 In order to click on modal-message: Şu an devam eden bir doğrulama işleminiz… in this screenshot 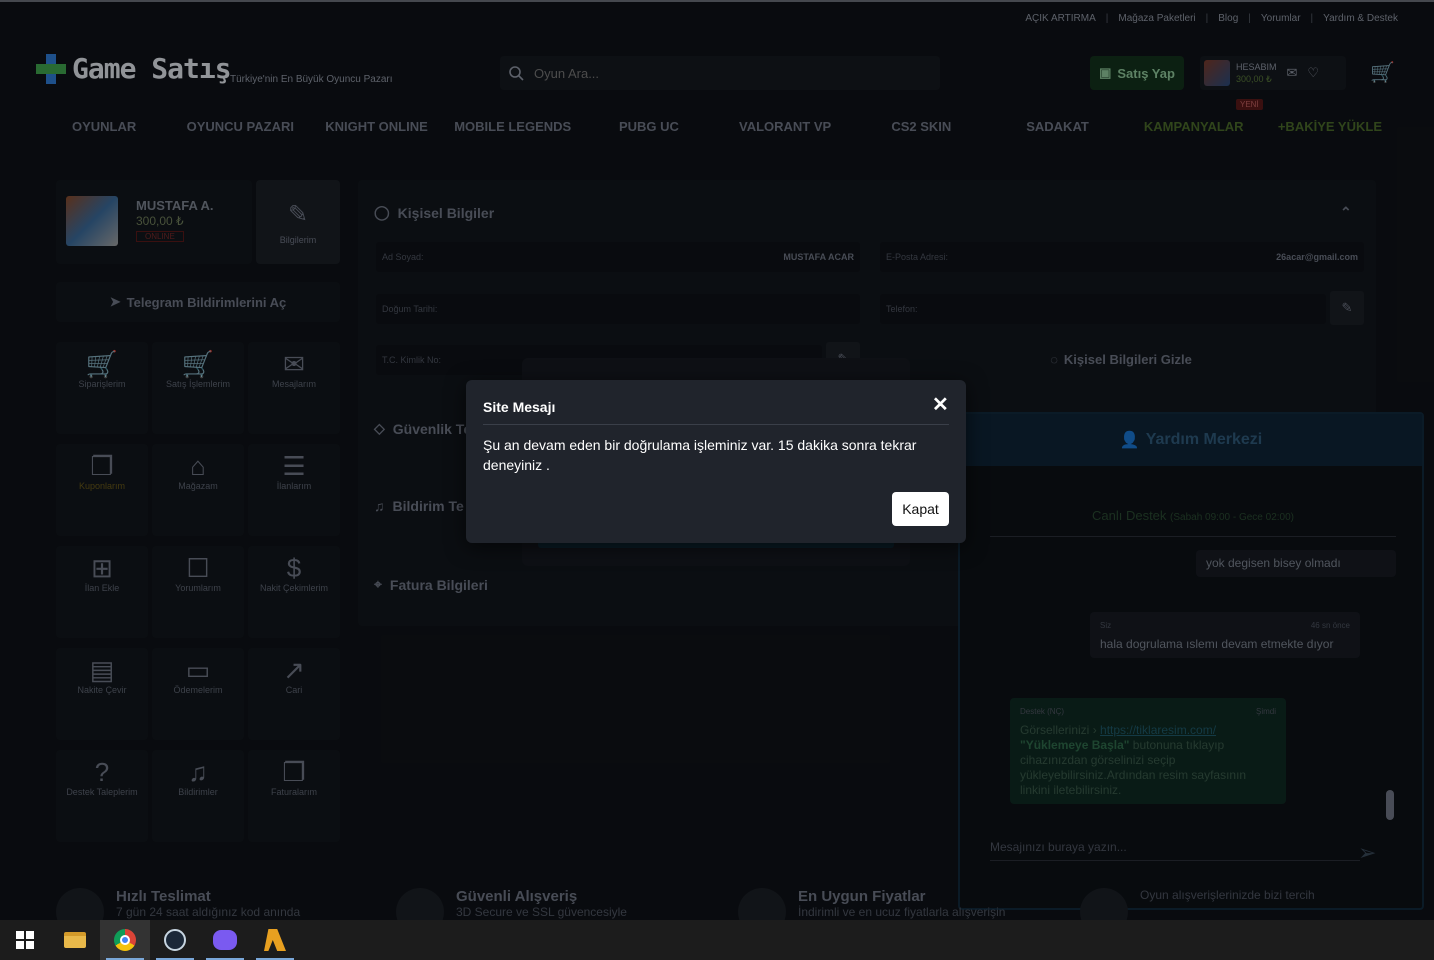, I will do `click(700, 455)`.